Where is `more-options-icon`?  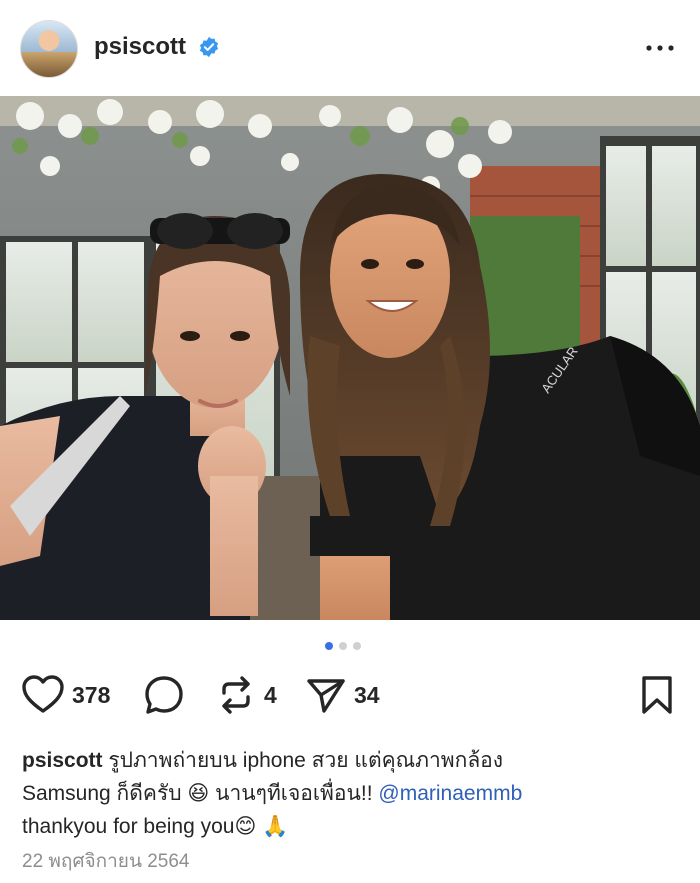 more-options-icon is located at coordinates (660, 48).